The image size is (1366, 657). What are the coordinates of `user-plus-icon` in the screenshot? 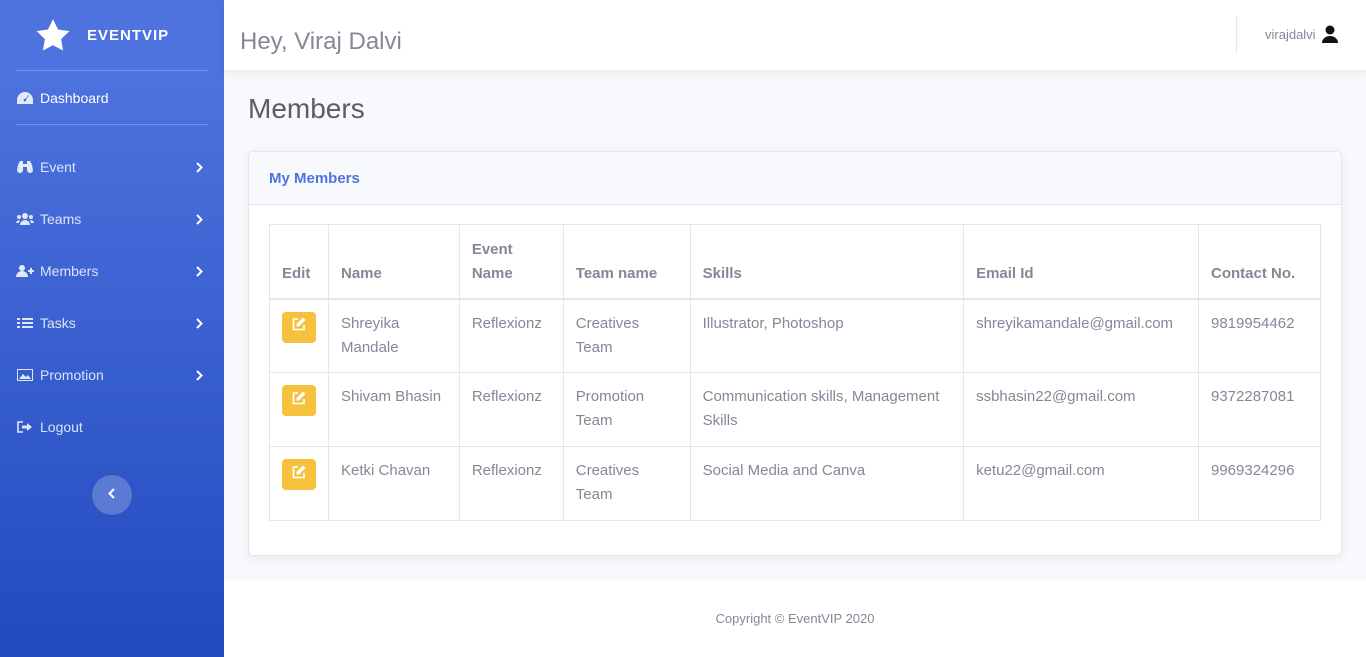 It's located at (25, 271).